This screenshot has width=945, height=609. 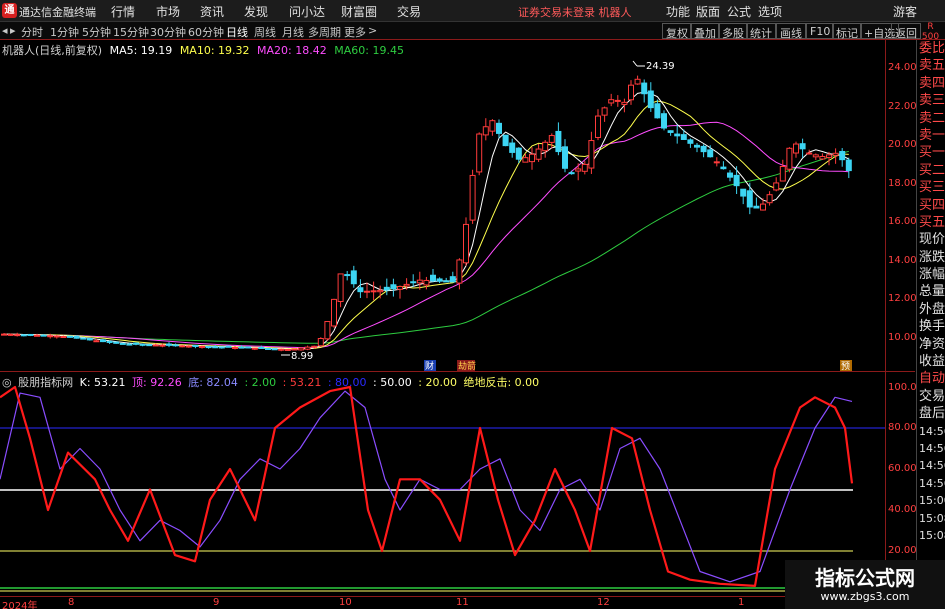 What do you see at coordinates (931, 309) in the screenshot?
I see `panel-item: 外盘` at bounding box center [931, 309].